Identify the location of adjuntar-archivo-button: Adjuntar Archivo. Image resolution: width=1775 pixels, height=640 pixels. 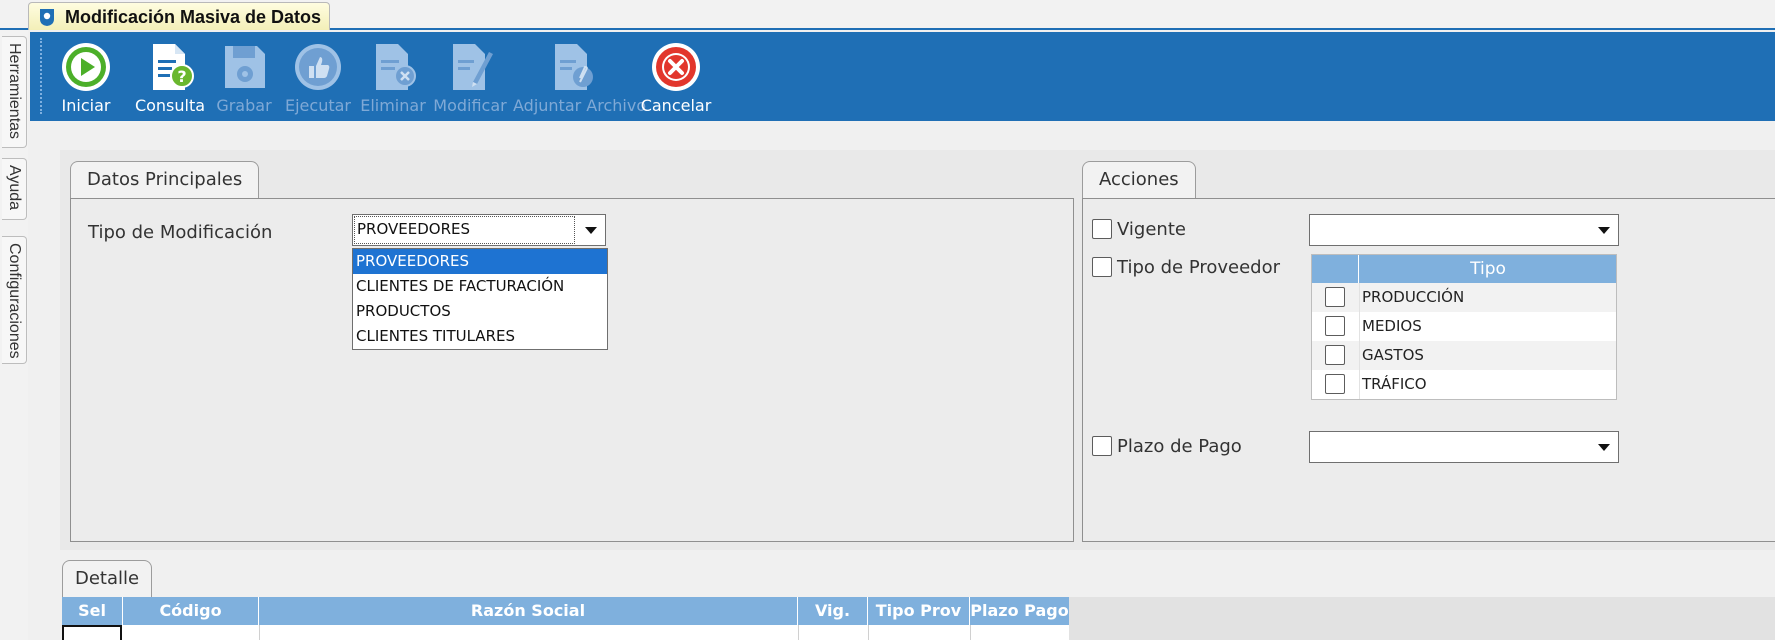
(580, 78).